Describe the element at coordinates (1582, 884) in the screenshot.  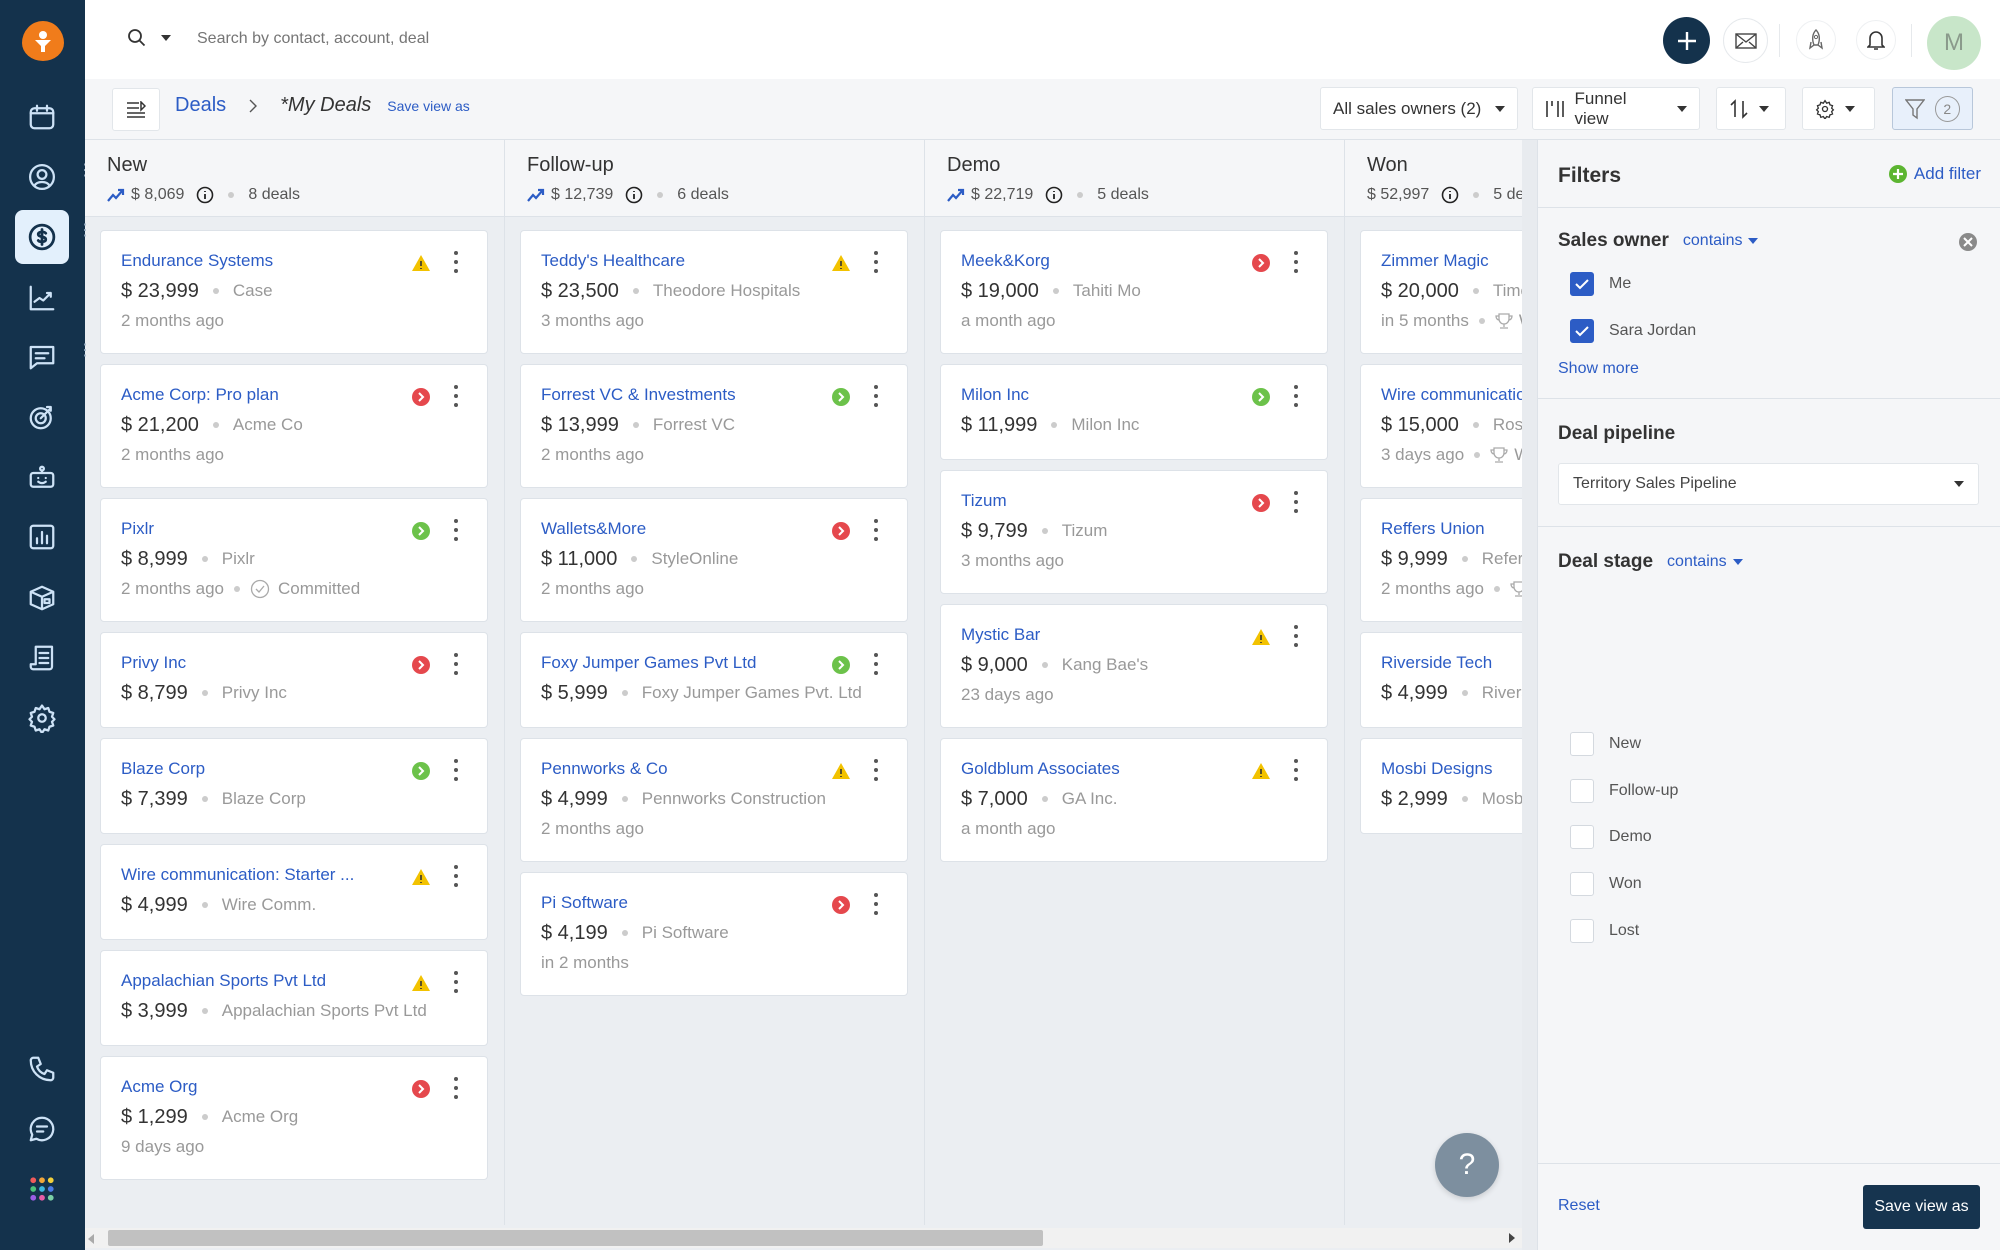
I see `checkbox-won` at that location.